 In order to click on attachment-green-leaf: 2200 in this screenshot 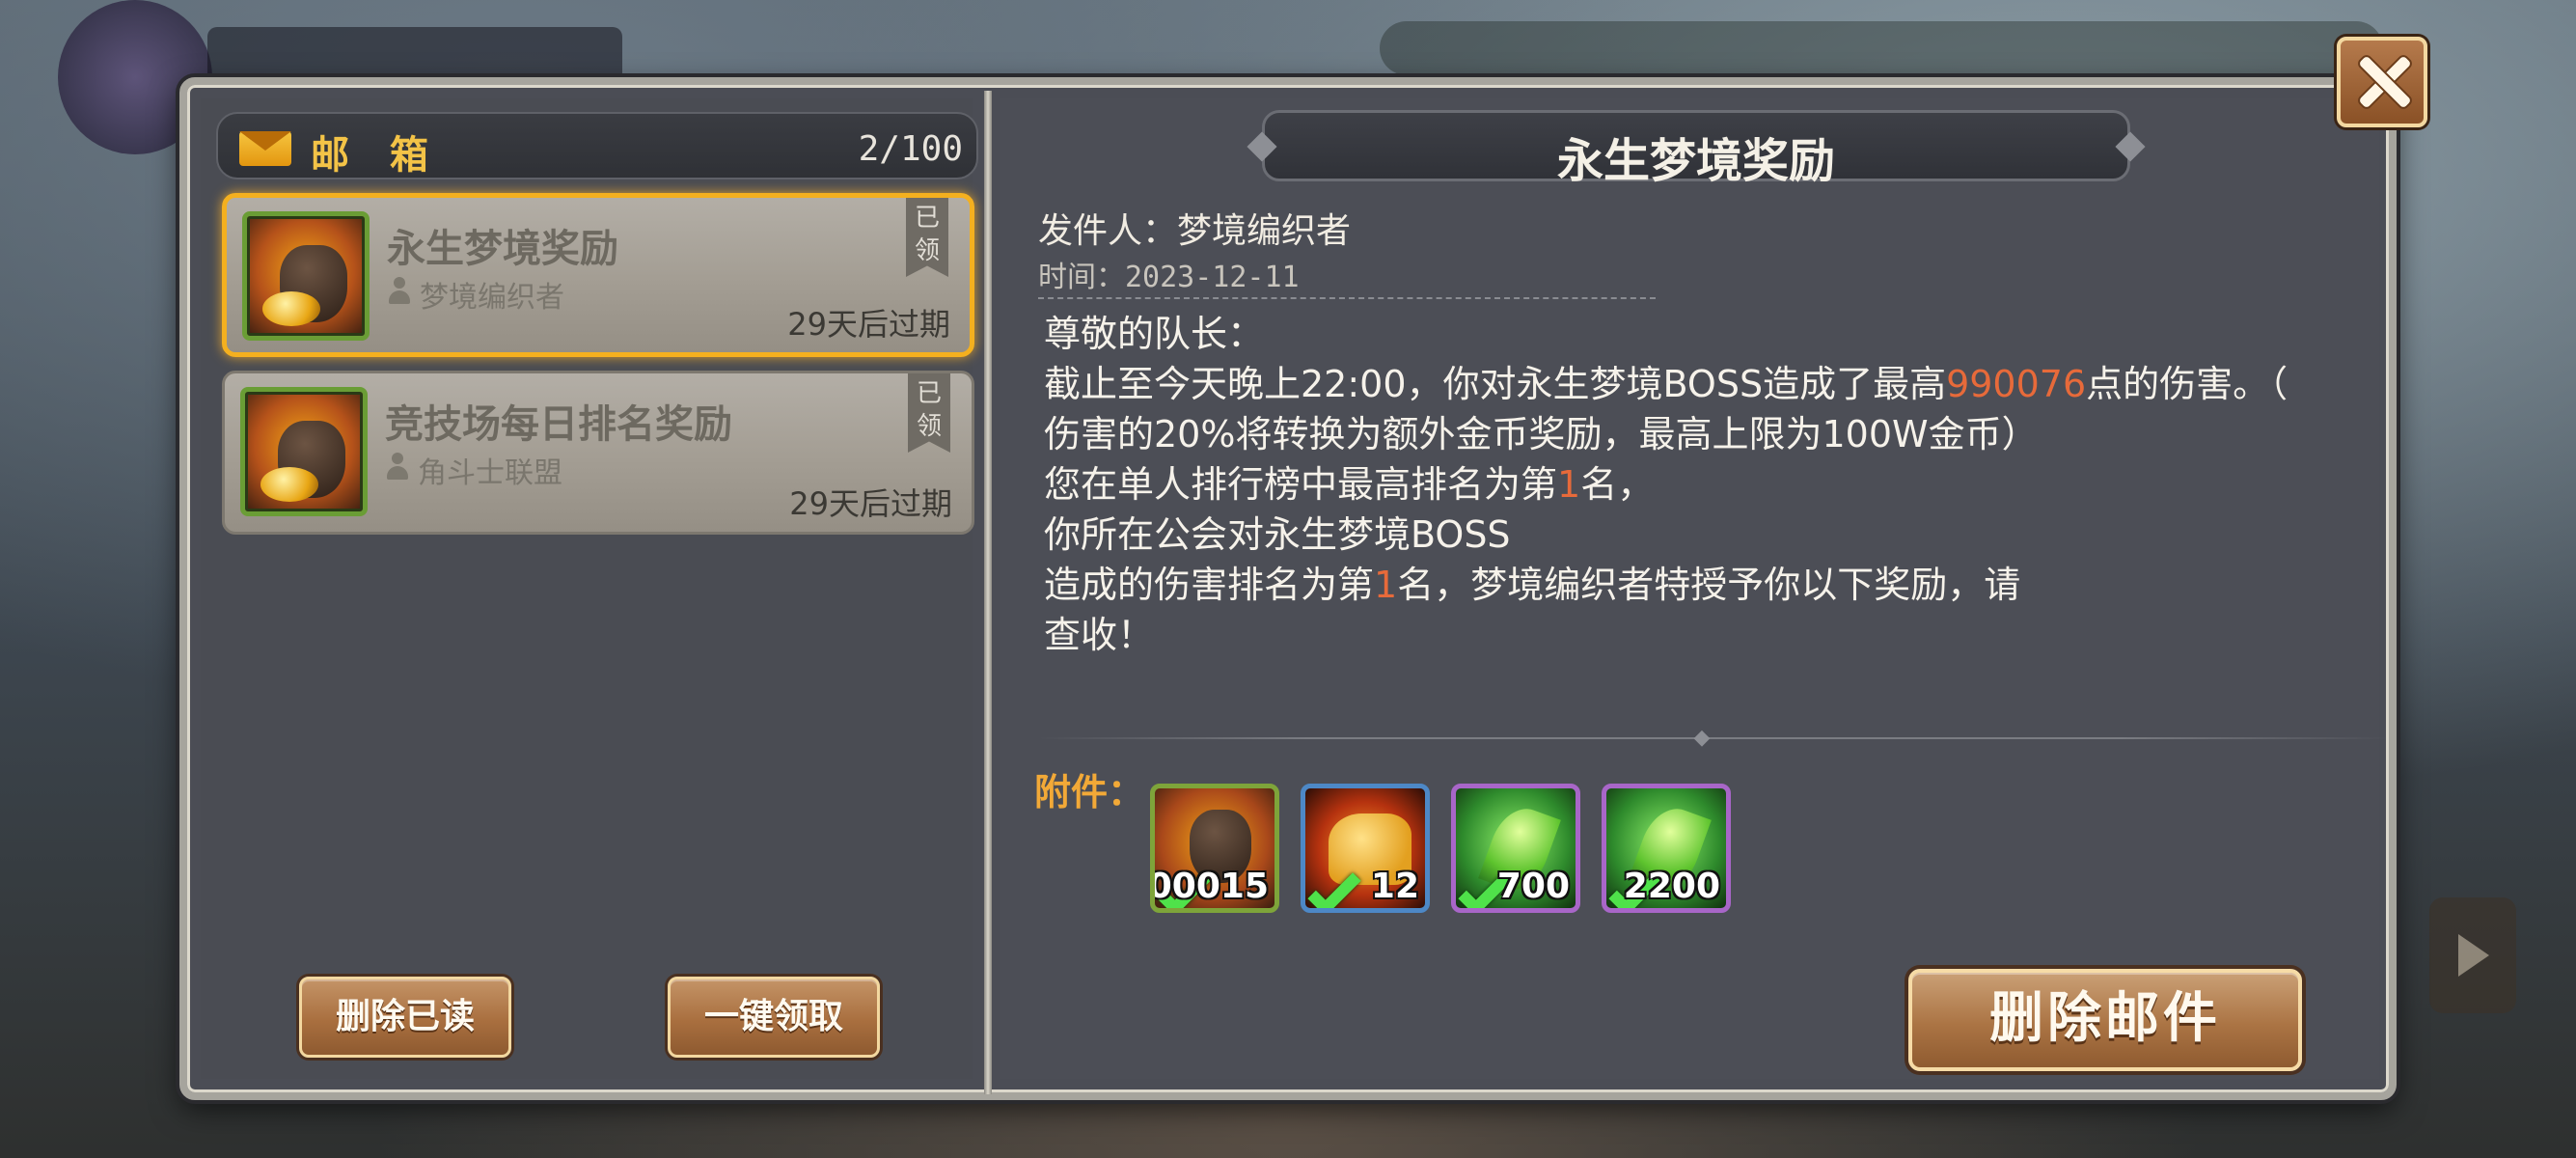, I will do `click(1666, 848)`.